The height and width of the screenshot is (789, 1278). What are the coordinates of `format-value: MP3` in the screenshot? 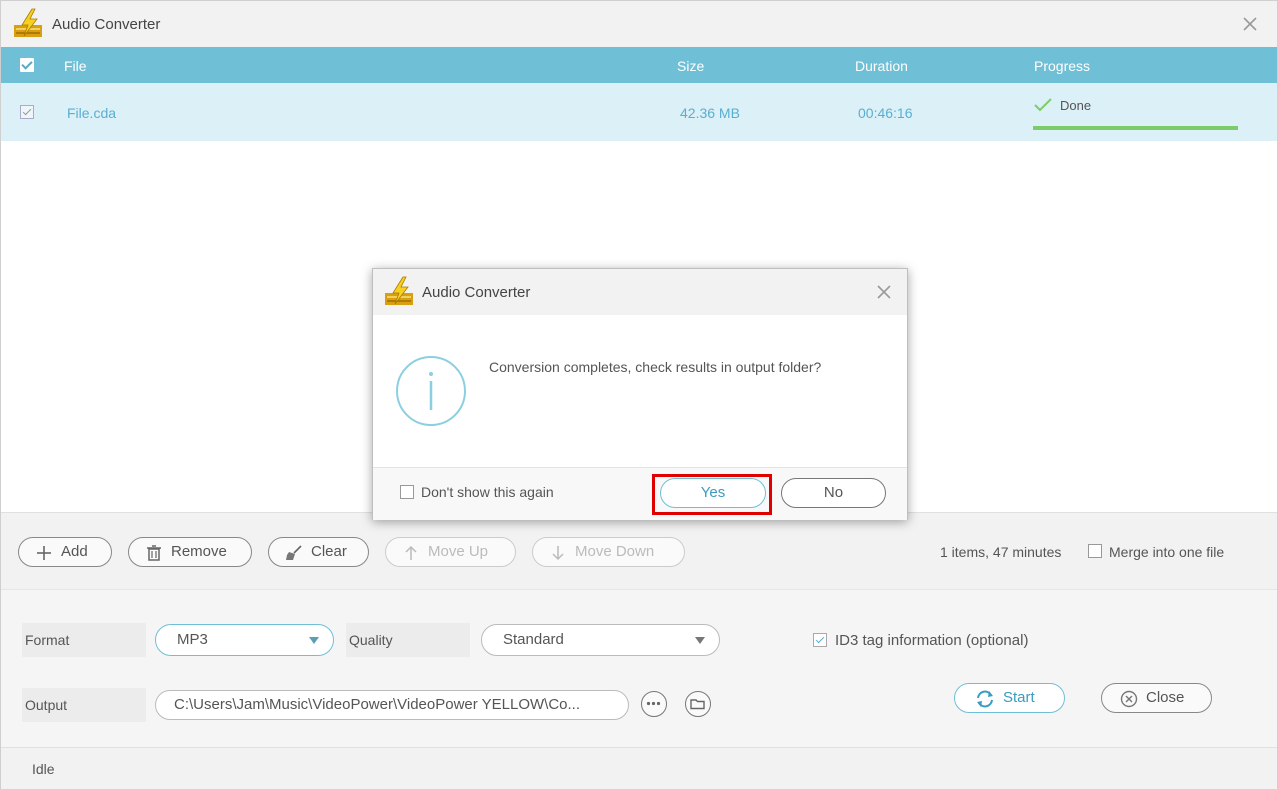 It's located at (192, 639).